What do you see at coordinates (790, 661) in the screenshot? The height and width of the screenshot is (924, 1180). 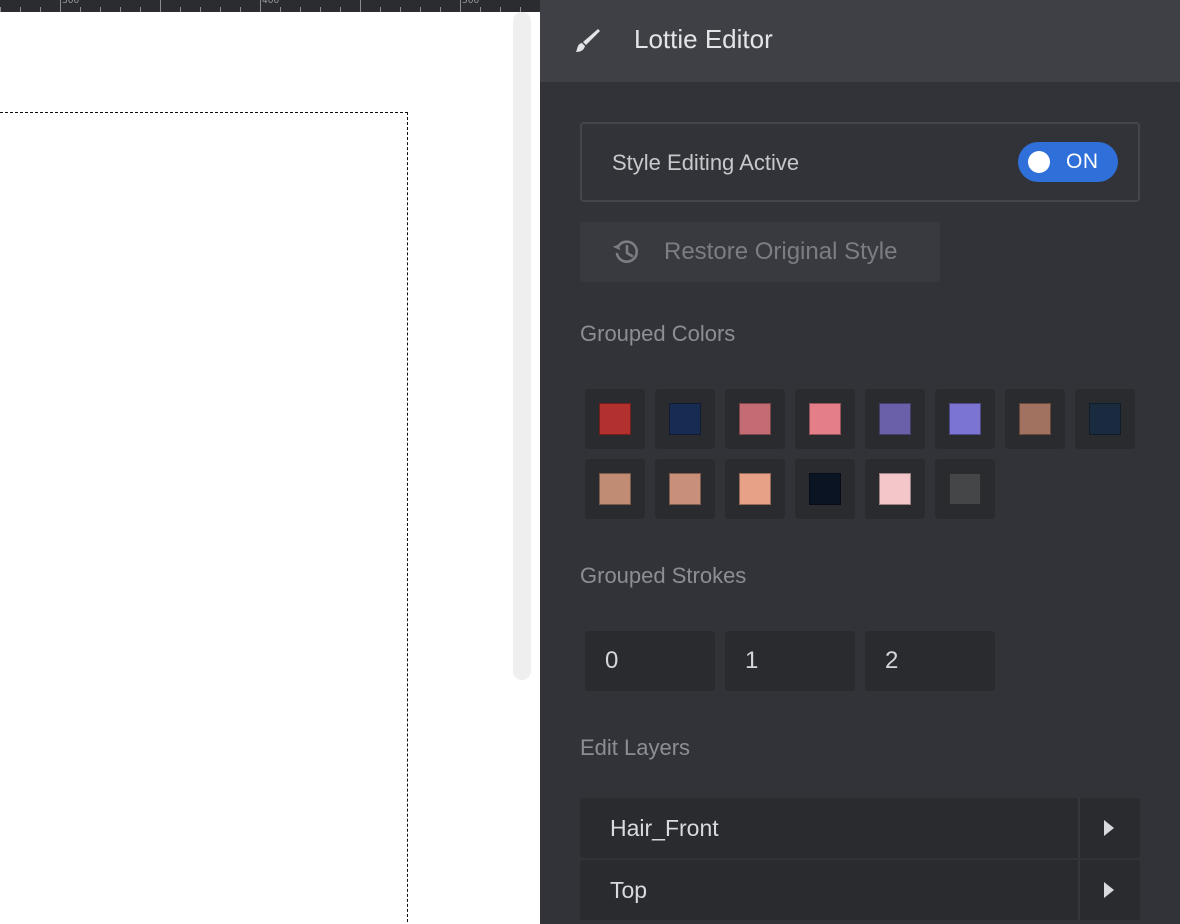 I see `stroke-width-field: 1` at bounding box center [790, 661].